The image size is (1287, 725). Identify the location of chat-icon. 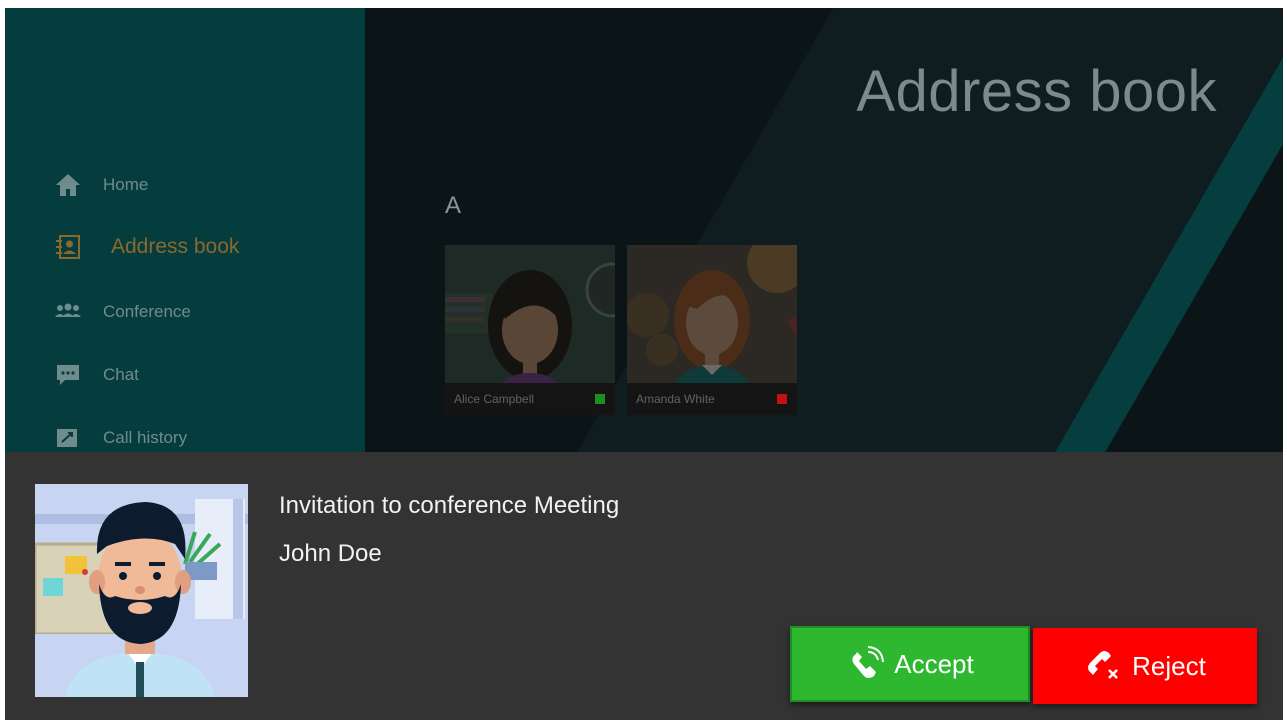
(68, 375).